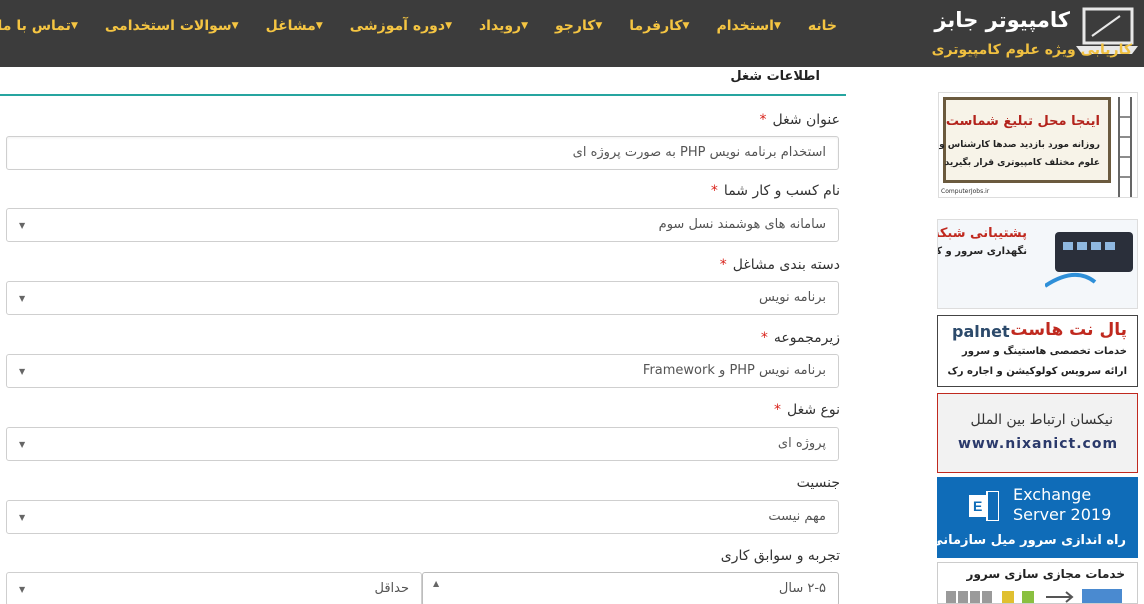 The image size is (1144, 604). Describe the element at coordinates (982, 251) in the screenshot. I see `ad-text: نگهداری سرور و کامپیوتر` at that location.